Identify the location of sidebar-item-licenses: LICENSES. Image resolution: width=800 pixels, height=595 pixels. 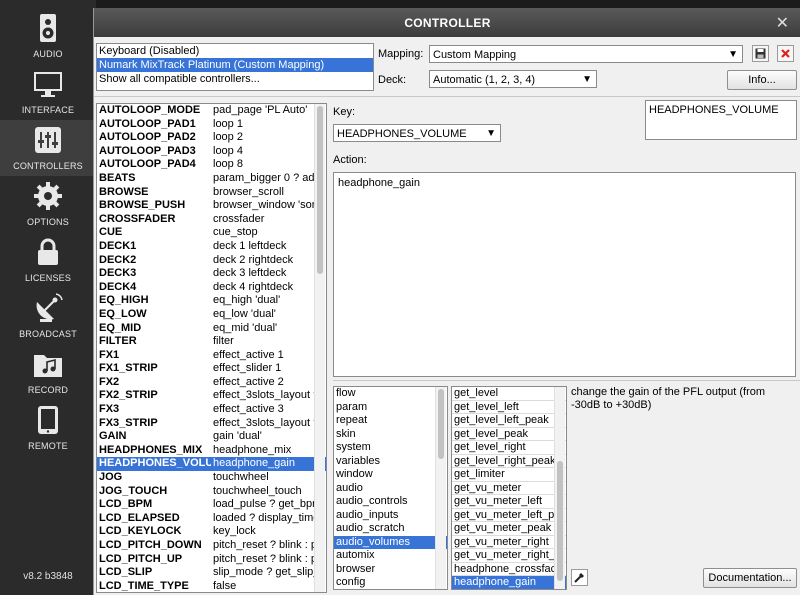
(48, 260).